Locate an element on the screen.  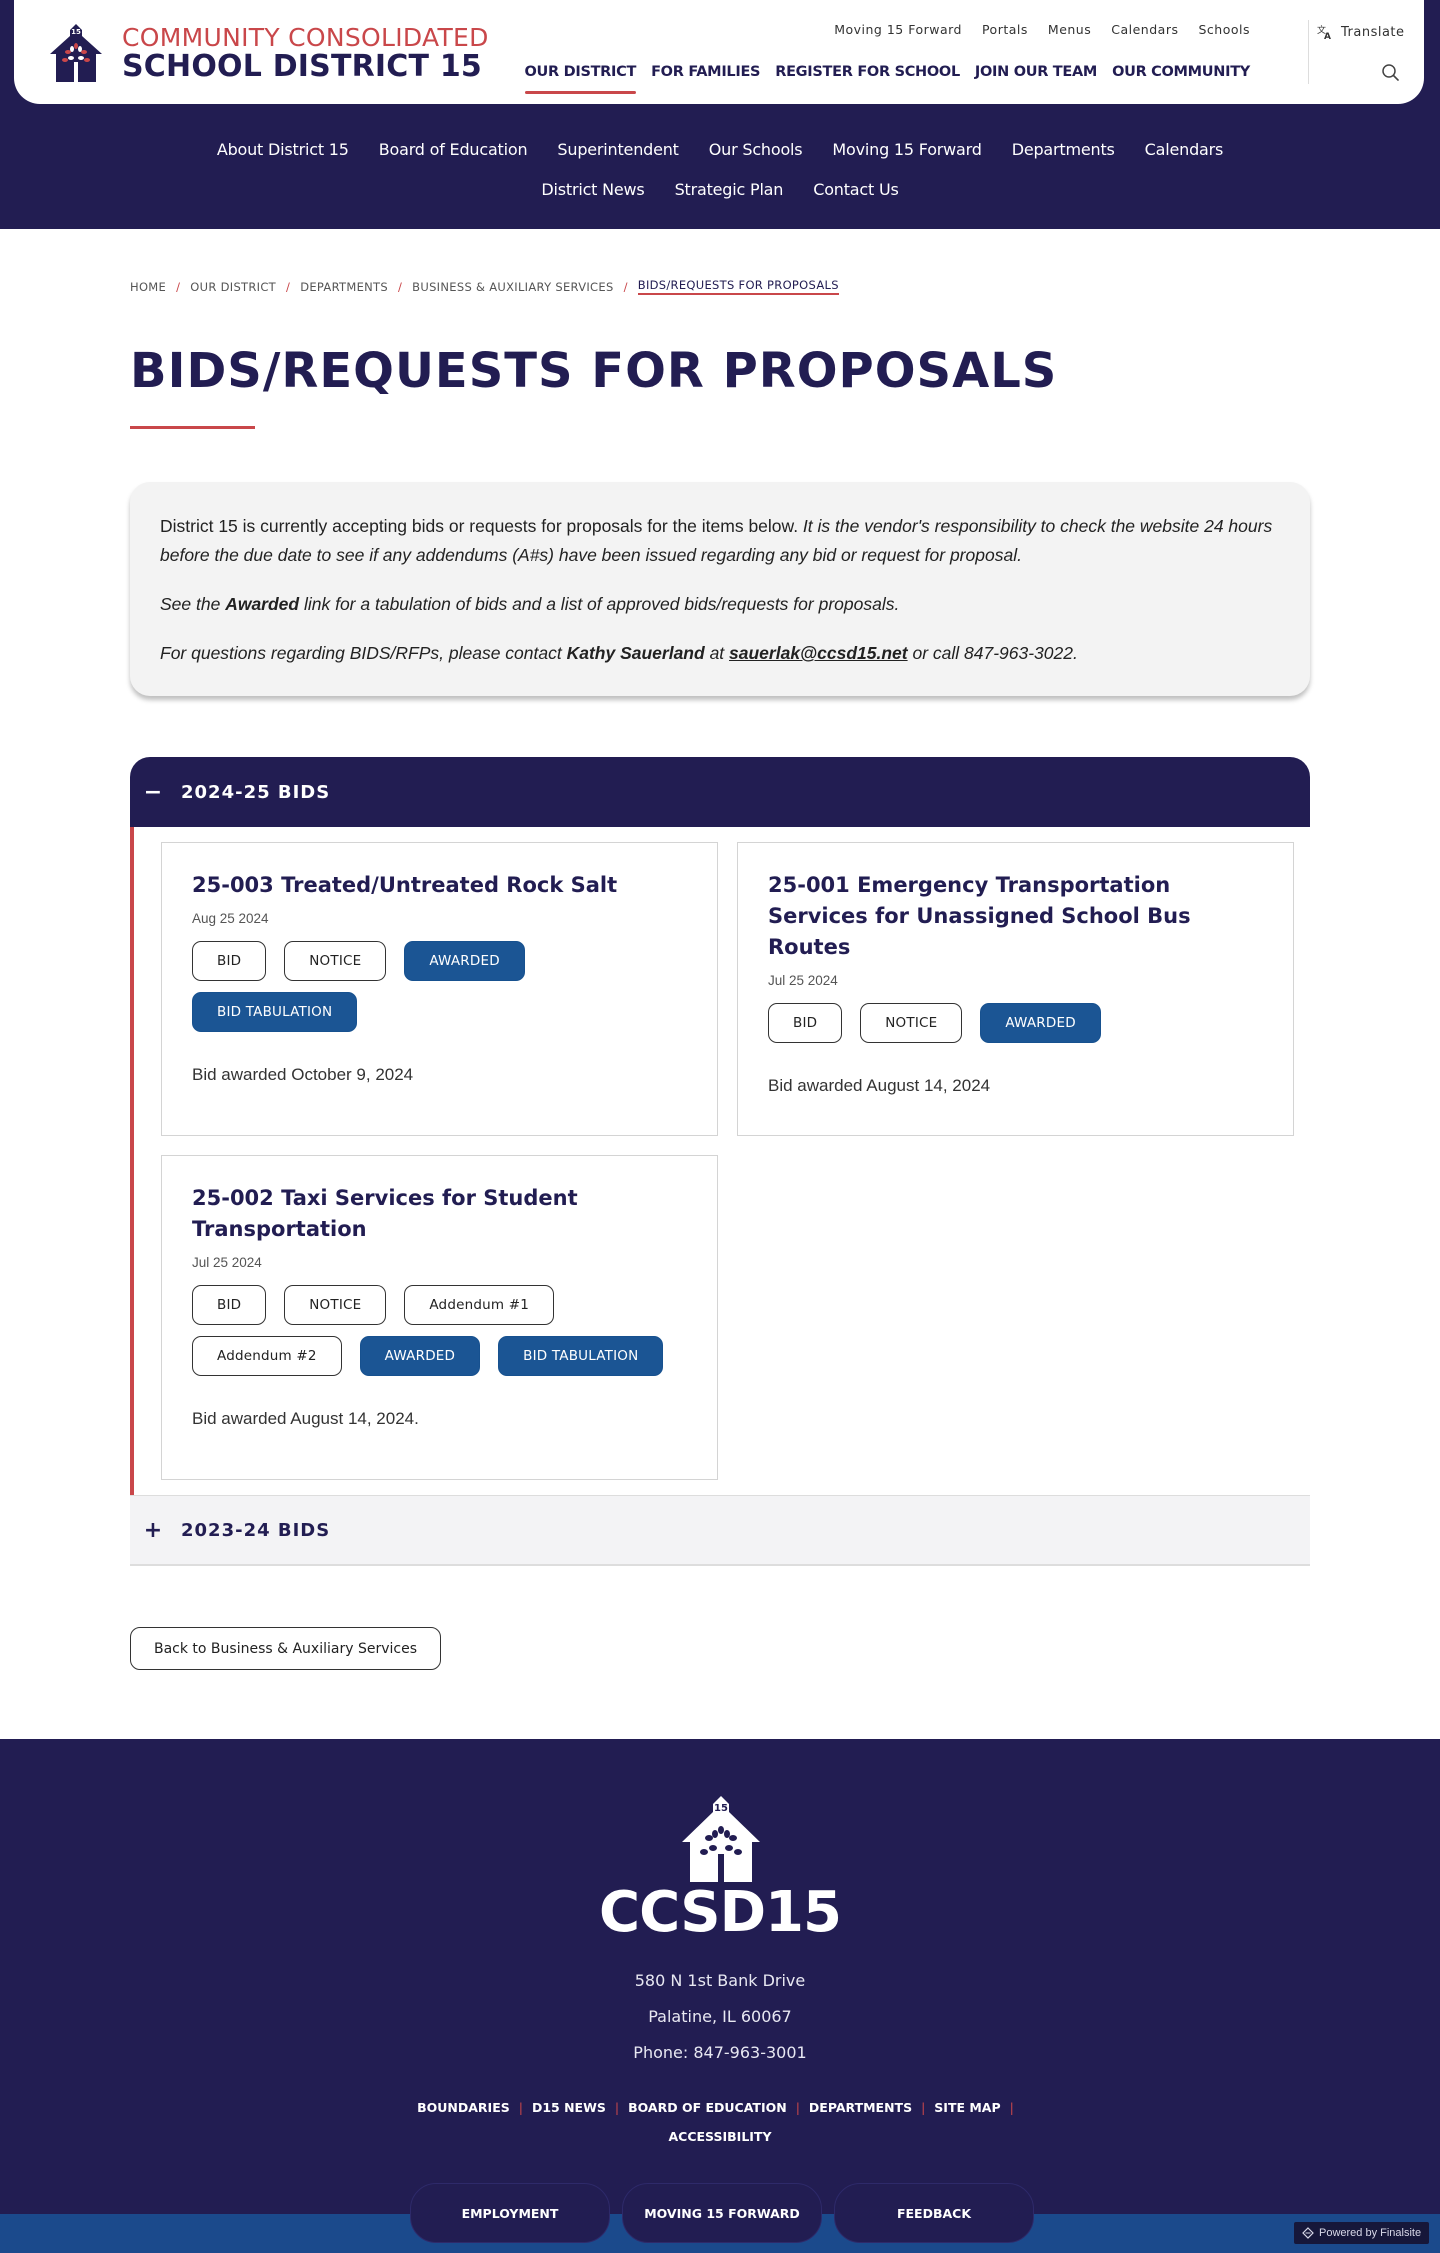
bid-document-buttons: BID NOTICE AWARDED BID TABULATION is located at coordinates (439, 986).